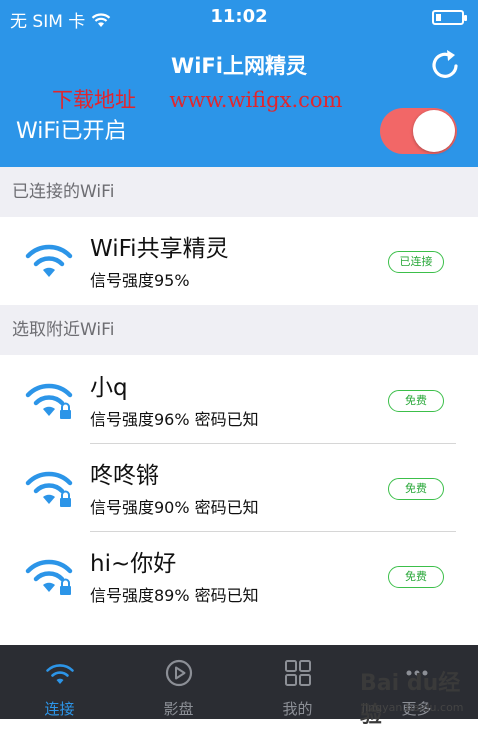 The height and width of the screenshot is (729, 478). I want to click on connected-section-header: 已连接的WiFi, so click(239, 192).